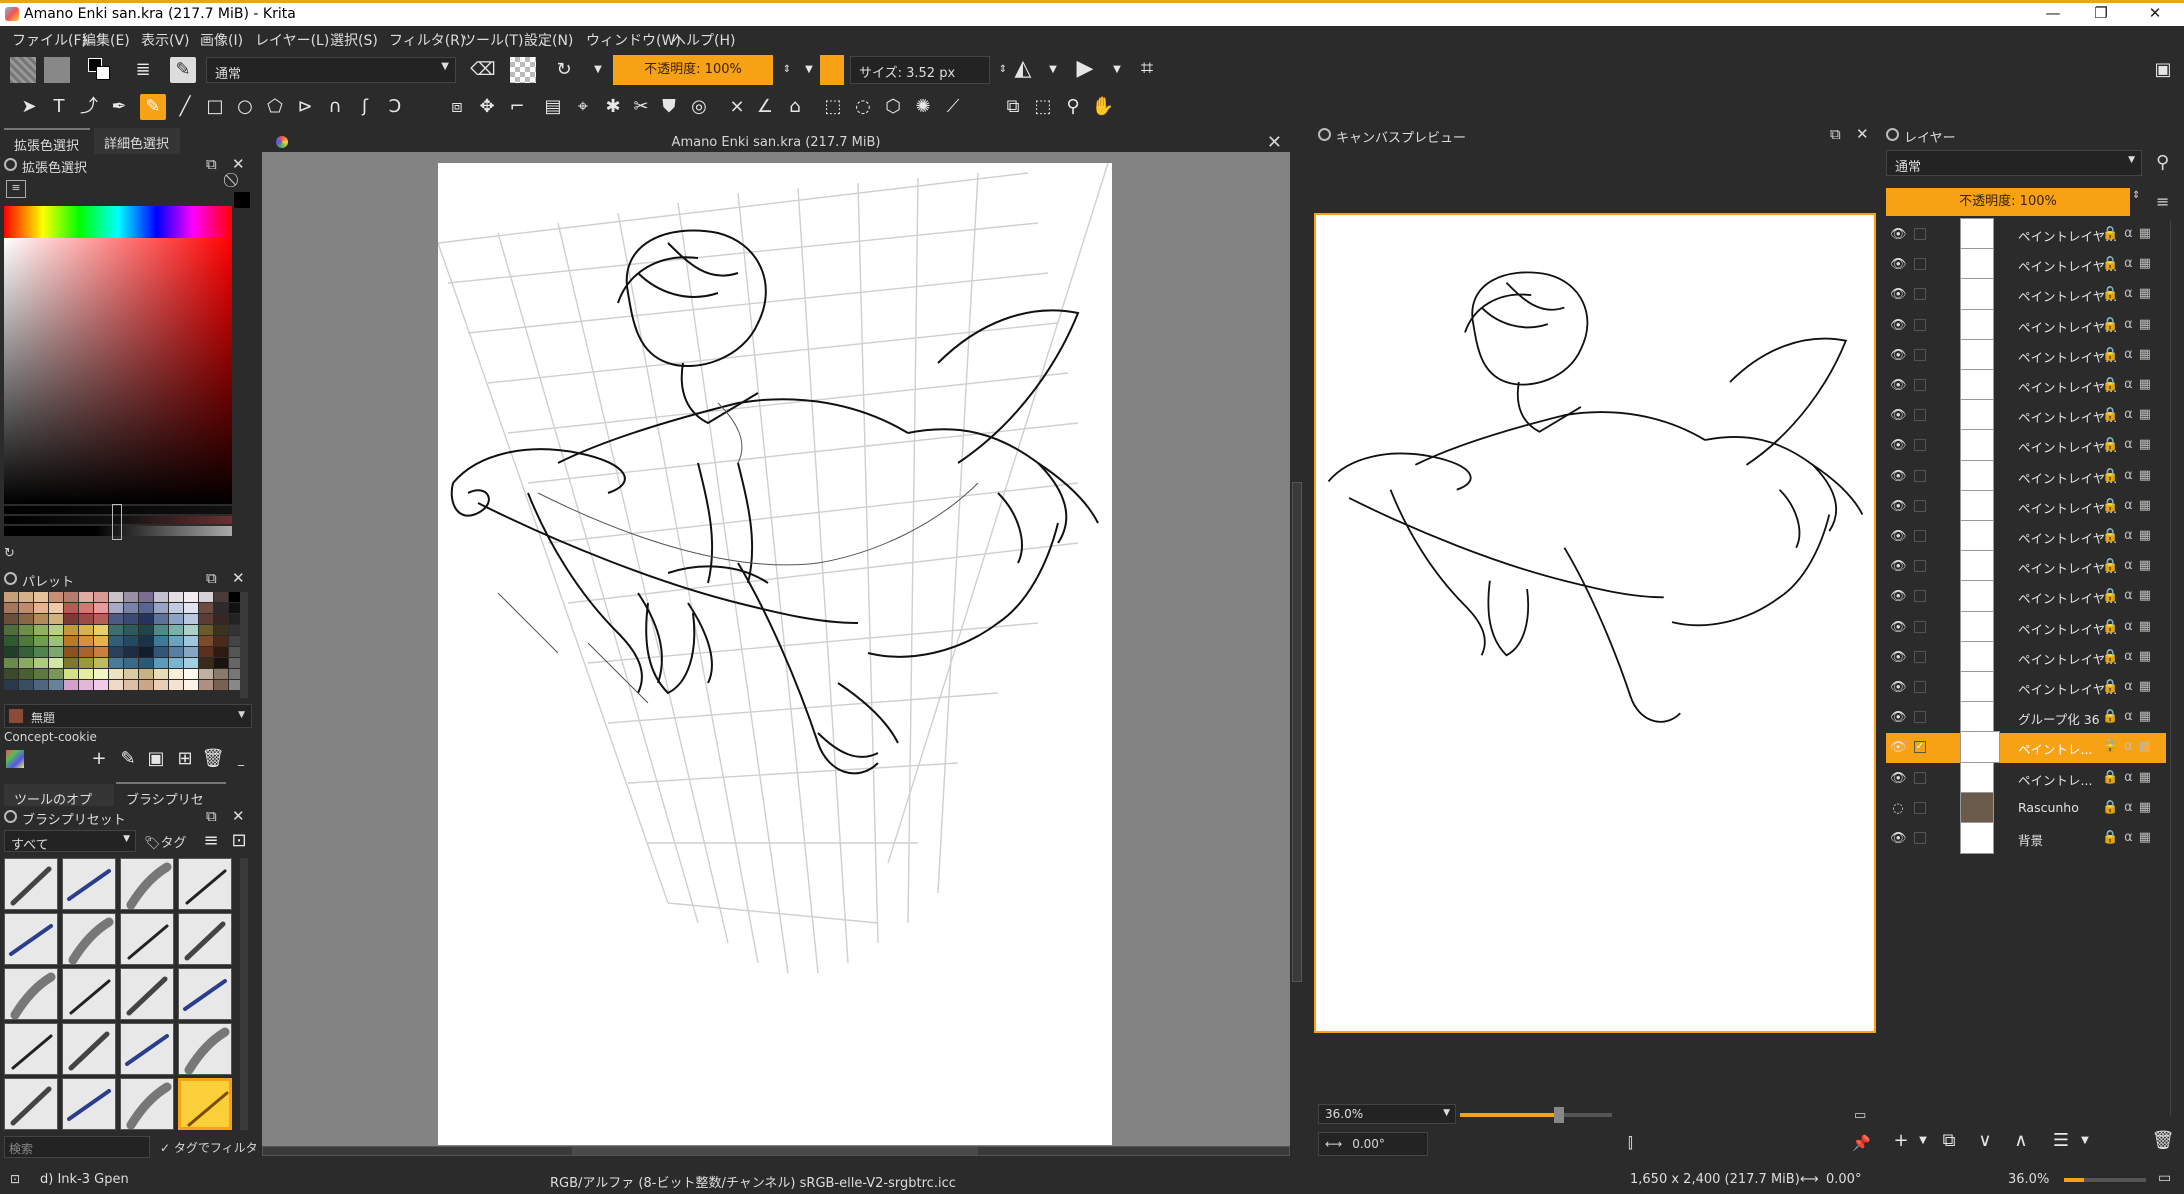 The width and height of the screenshot is (2184, 1194). I want to click on zoom-tool-icon: ⚲, so click(1073, 107).